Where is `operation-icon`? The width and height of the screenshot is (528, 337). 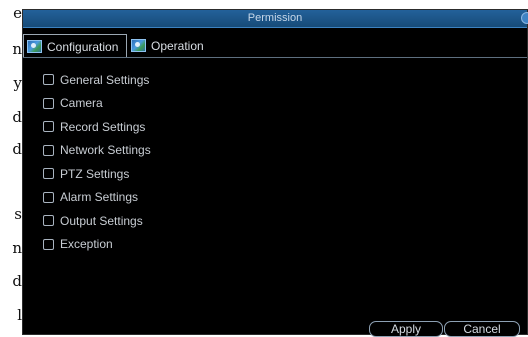 operation-icon is located at coordinates (138, 45).